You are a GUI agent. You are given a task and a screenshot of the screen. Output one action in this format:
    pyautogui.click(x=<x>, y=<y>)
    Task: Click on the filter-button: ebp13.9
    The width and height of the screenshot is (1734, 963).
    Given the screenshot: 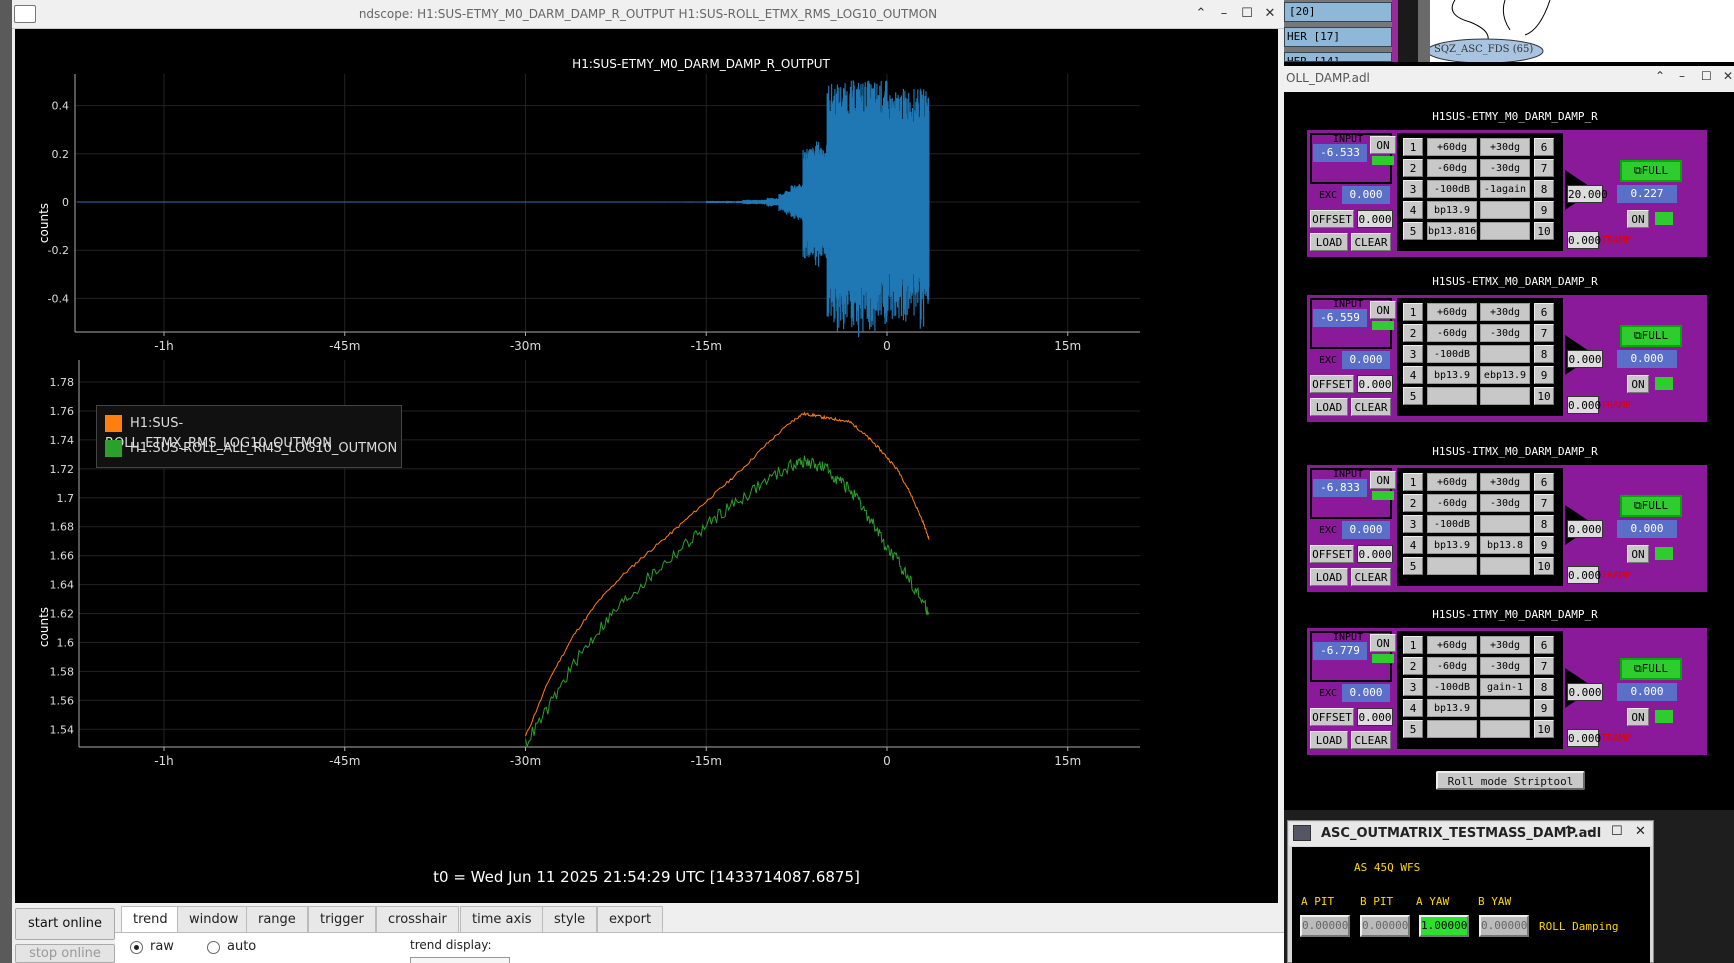 What is the action you would take?
    pyautogui.click(x=1505, y=375)
    